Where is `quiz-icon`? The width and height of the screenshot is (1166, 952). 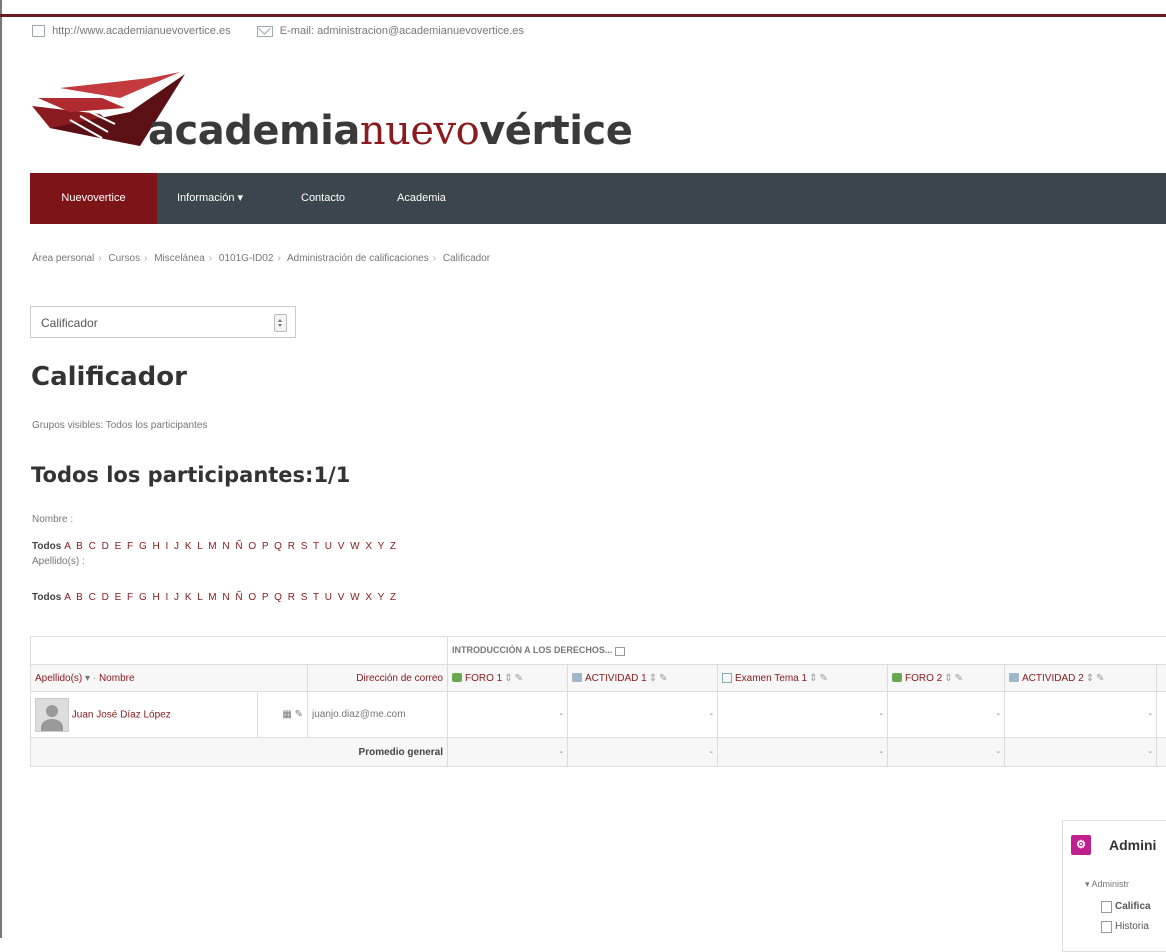
quiz-icon is located at coordinates (727, 678).